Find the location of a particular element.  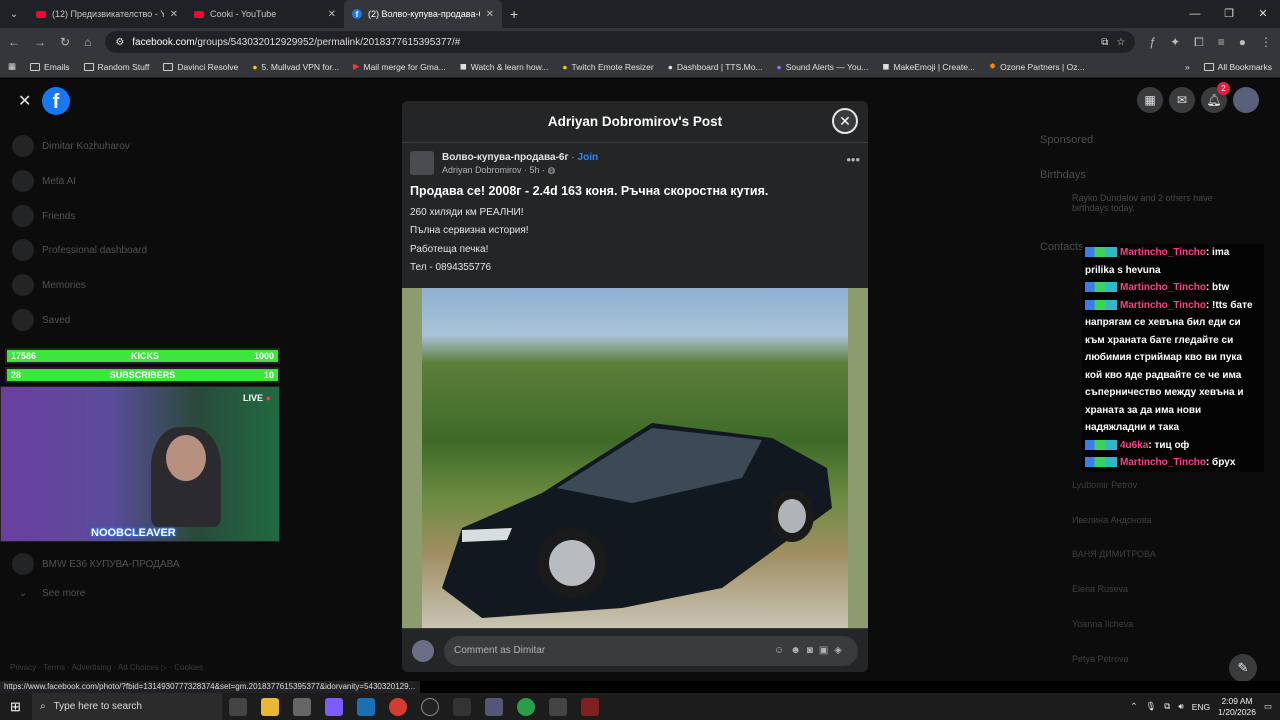

sidebar-item-saved: Saved is located at coordinates (41, 320).